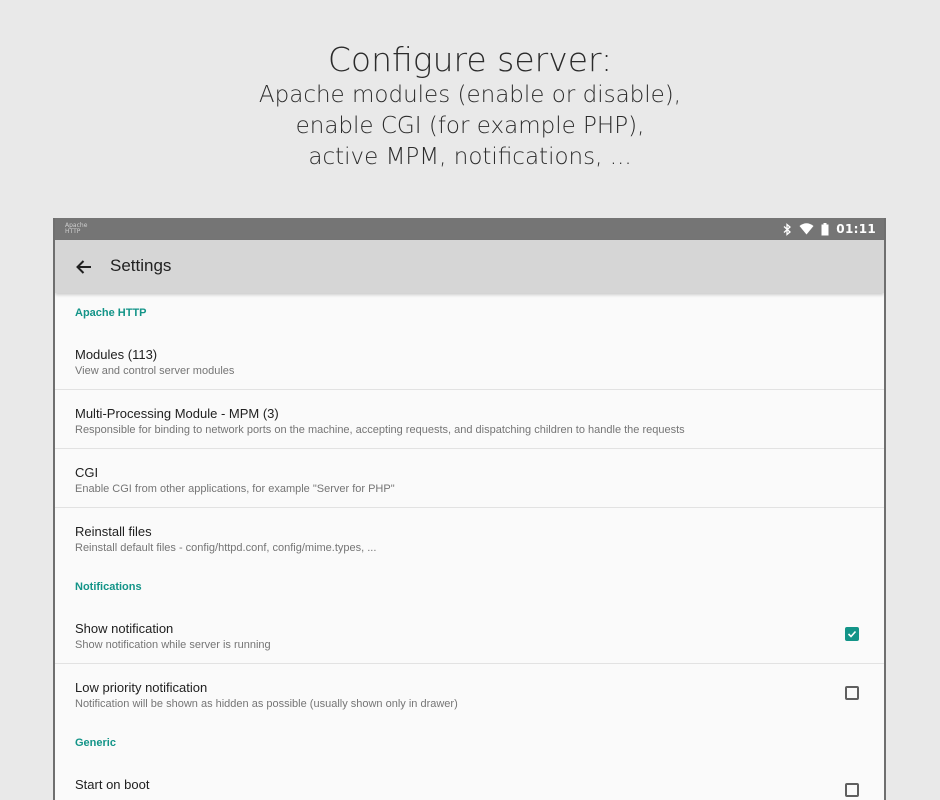 This screenshot has width=940, height=800. What do you see at coordinates (111, 313) in the screenshot?
I see `section-header-apache: Apache HTTP` at bounding box center [111, 313].